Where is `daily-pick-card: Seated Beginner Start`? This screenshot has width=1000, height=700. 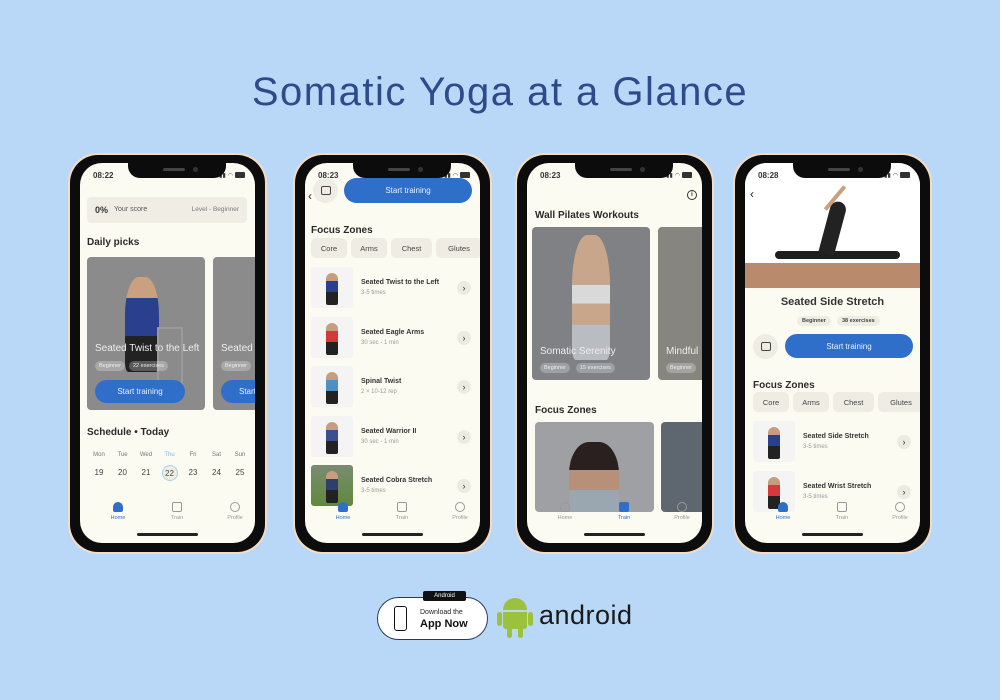
daily-pick-card: Seated Beginner Start is located at coordinates (234, 333).